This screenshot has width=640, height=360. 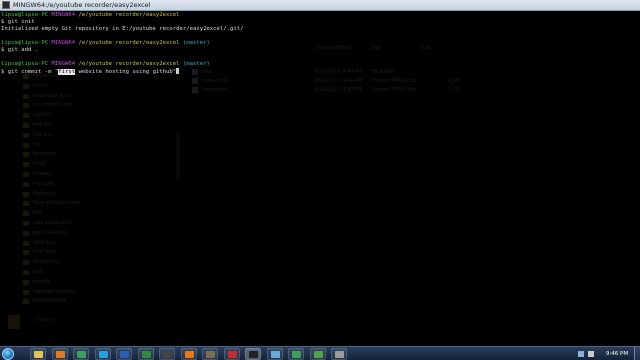 I want to click on file-type: Chrome HTML Doc, so click(x=393, y=81).